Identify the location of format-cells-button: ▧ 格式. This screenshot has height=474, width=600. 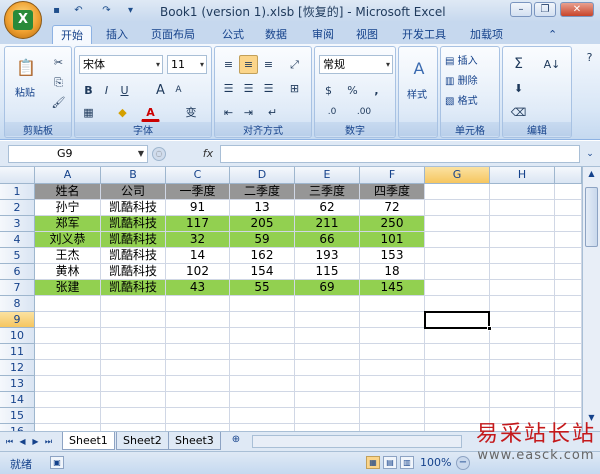
(461, 102).